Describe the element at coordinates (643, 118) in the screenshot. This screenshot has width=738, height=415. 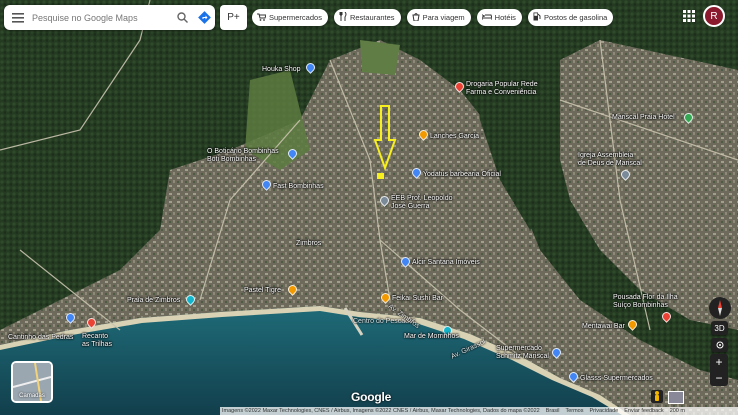
I see `place-label: Mariscal Praia Hotel` at that location.